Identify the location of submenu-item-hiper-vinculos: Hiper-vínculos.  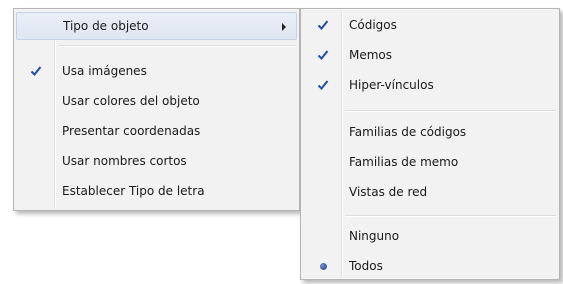
(430, 86).